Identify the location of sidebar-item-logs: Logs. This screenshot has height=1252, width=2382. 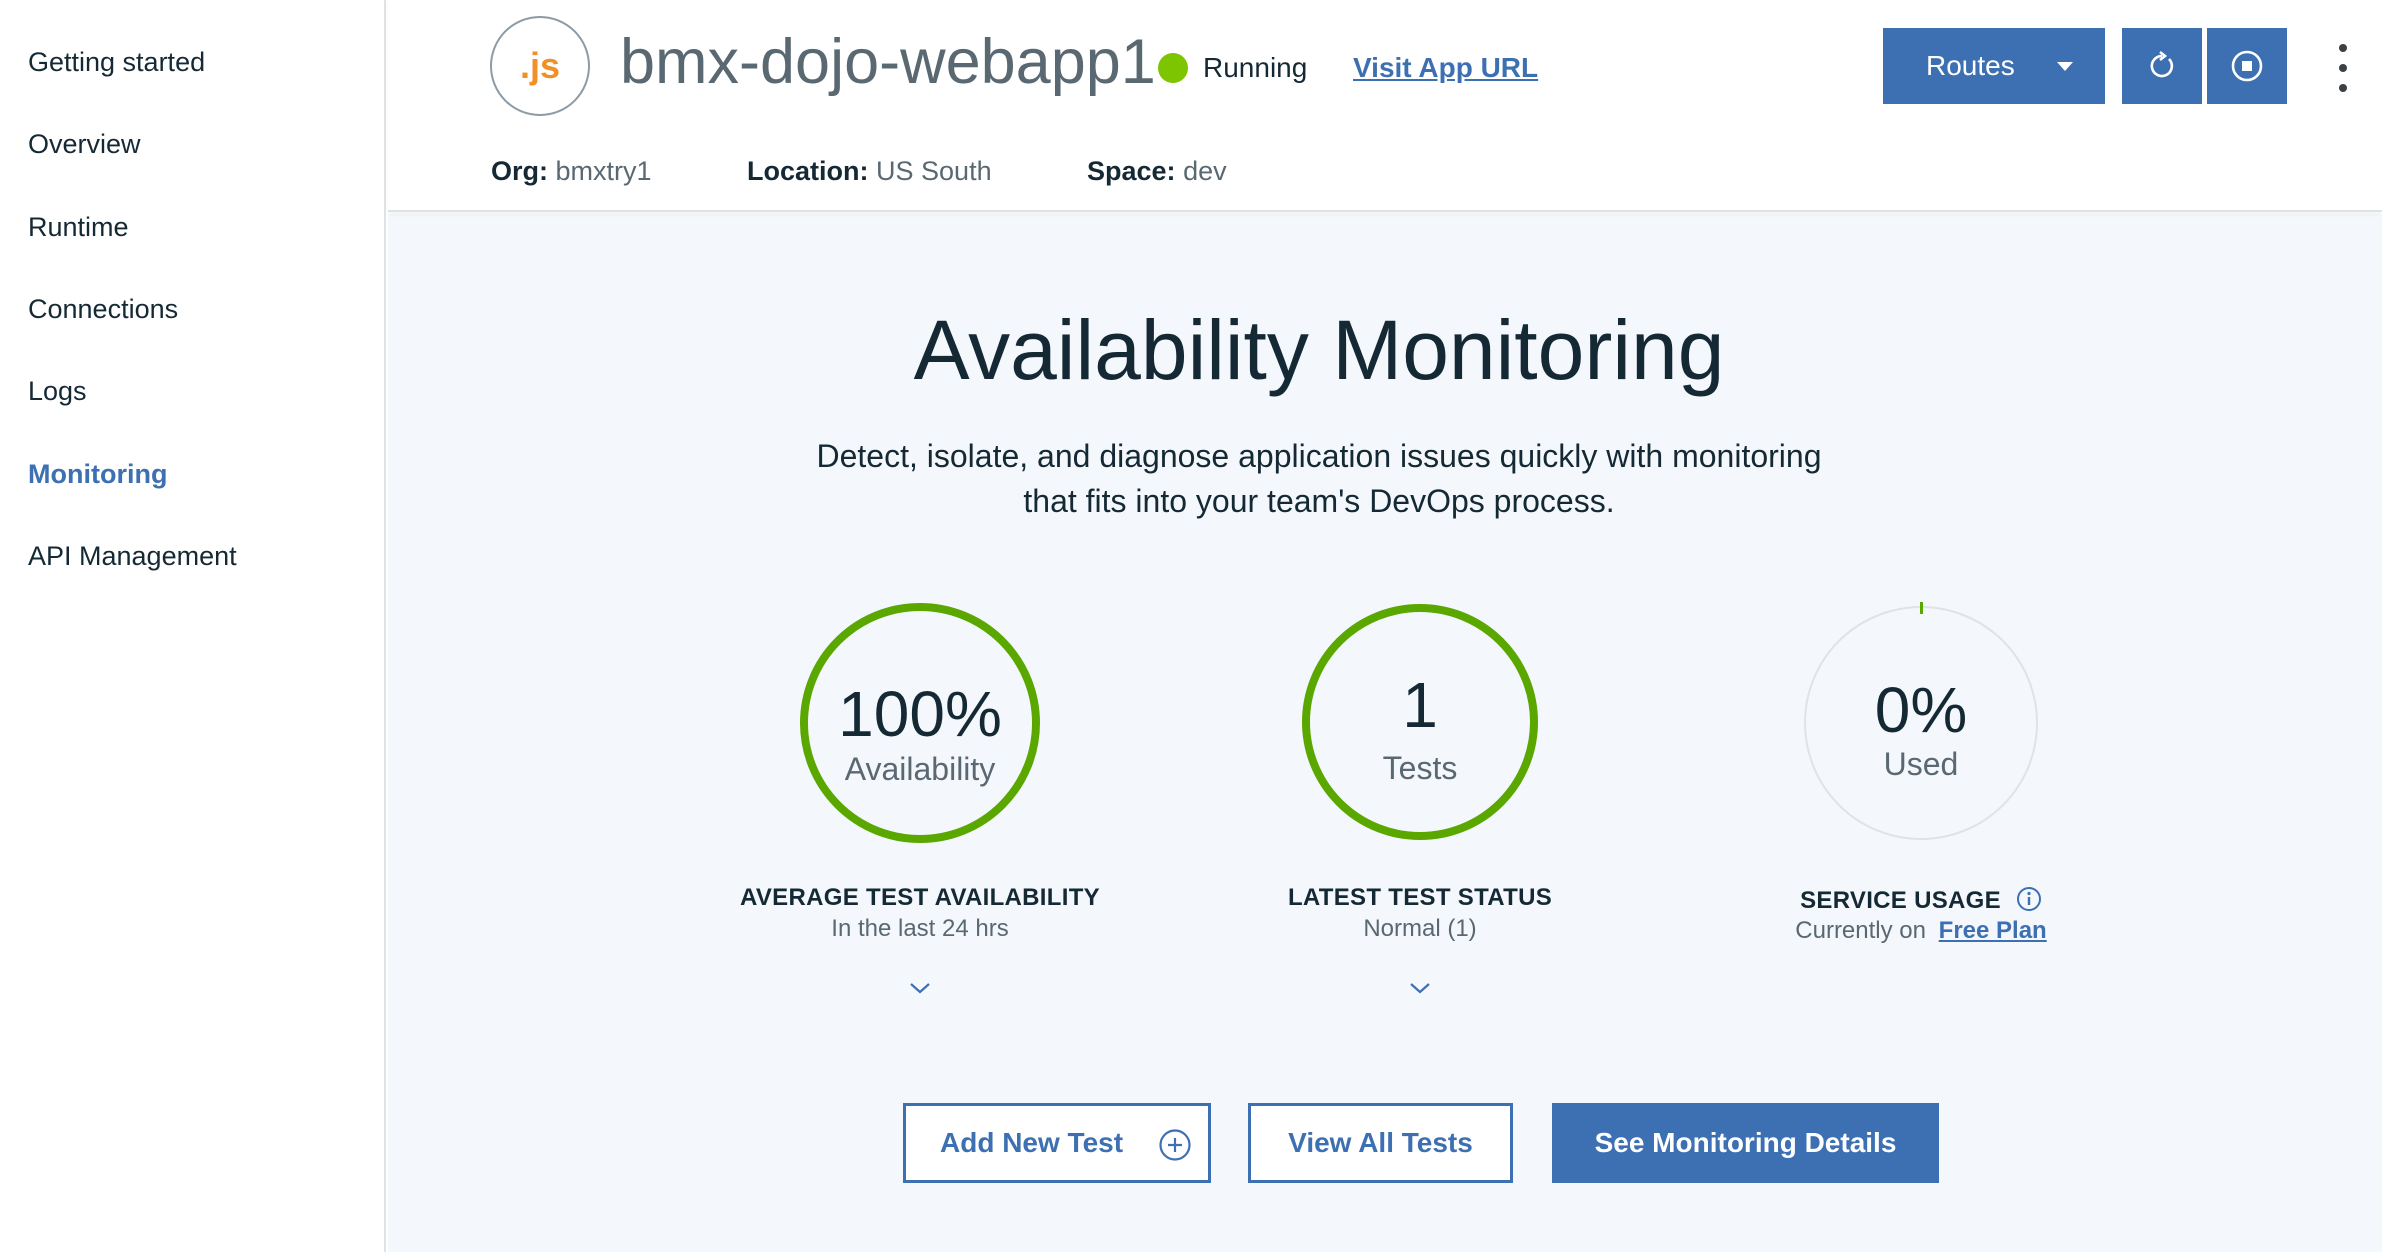
(57, 391).